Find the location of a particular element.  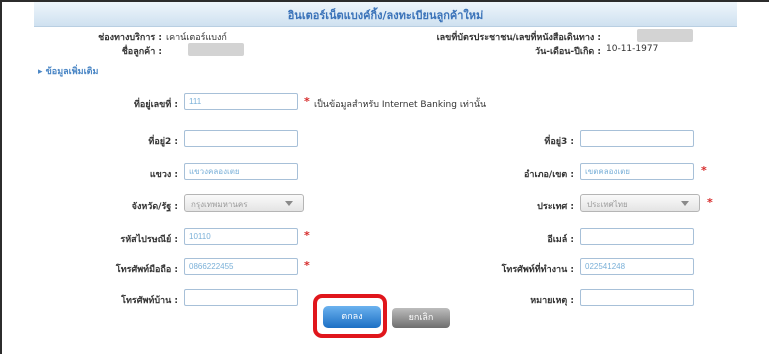

left-border is located at coordinates (1, 177).